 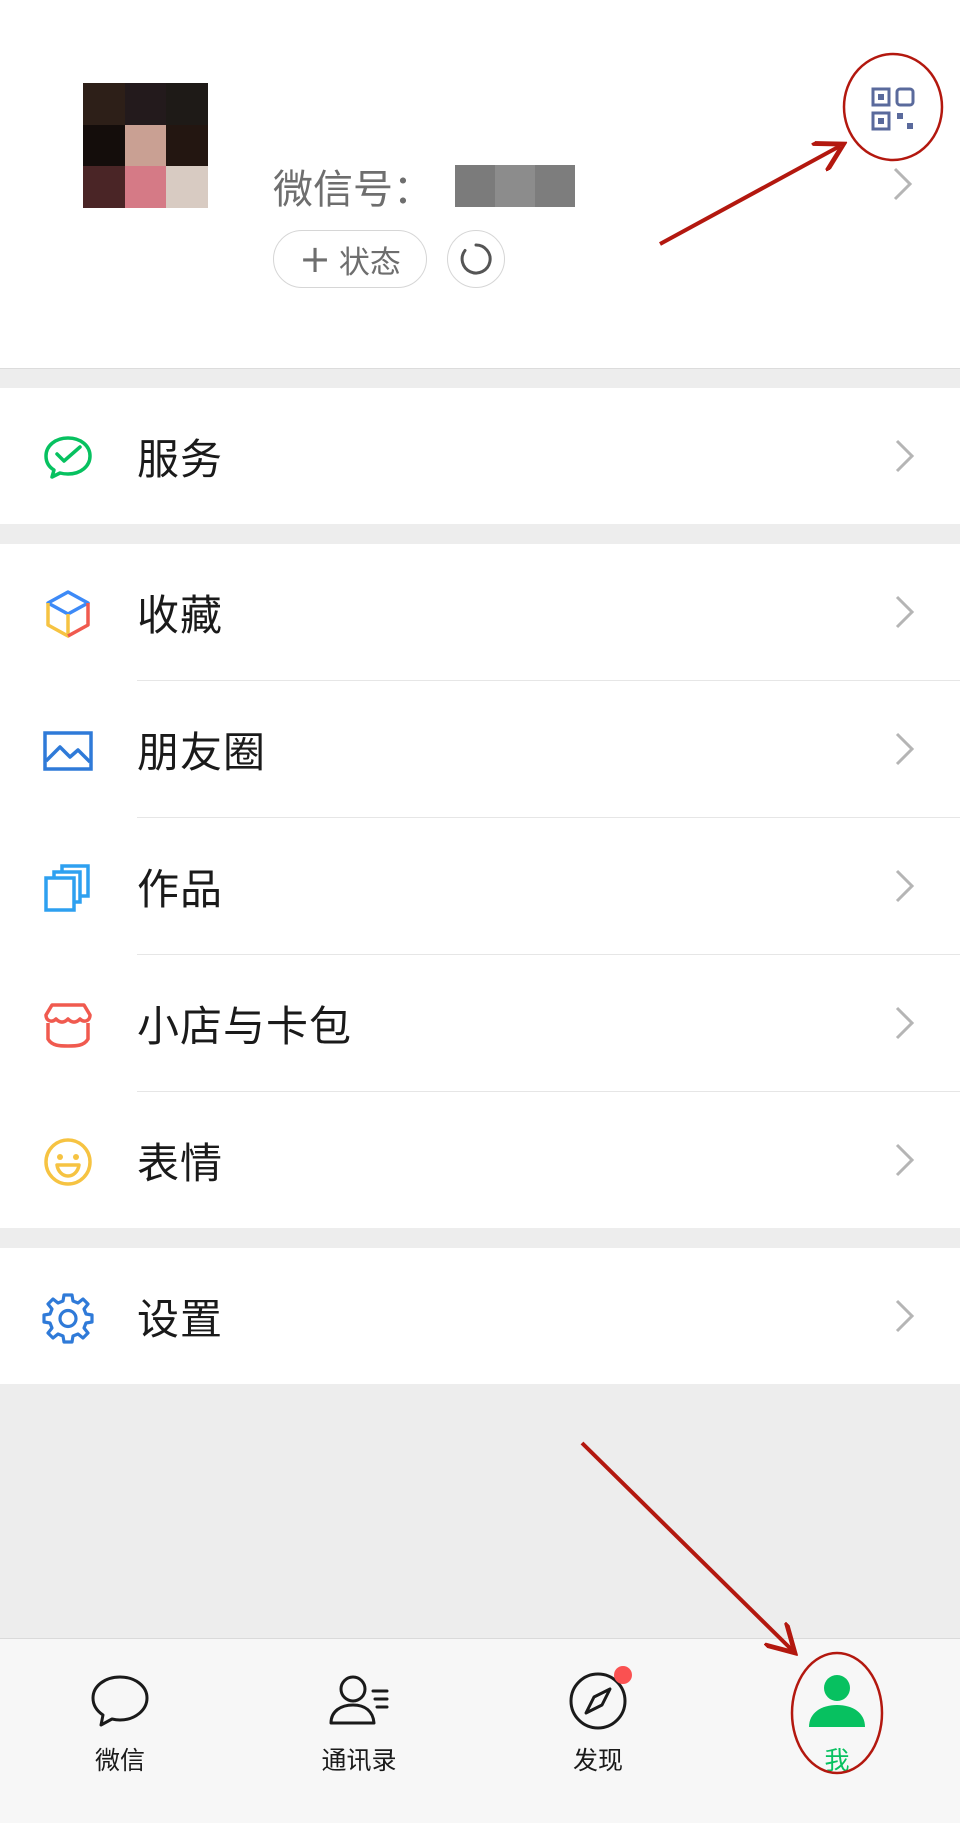 I want to click on gear-icon, so click(x=68, y=1318).